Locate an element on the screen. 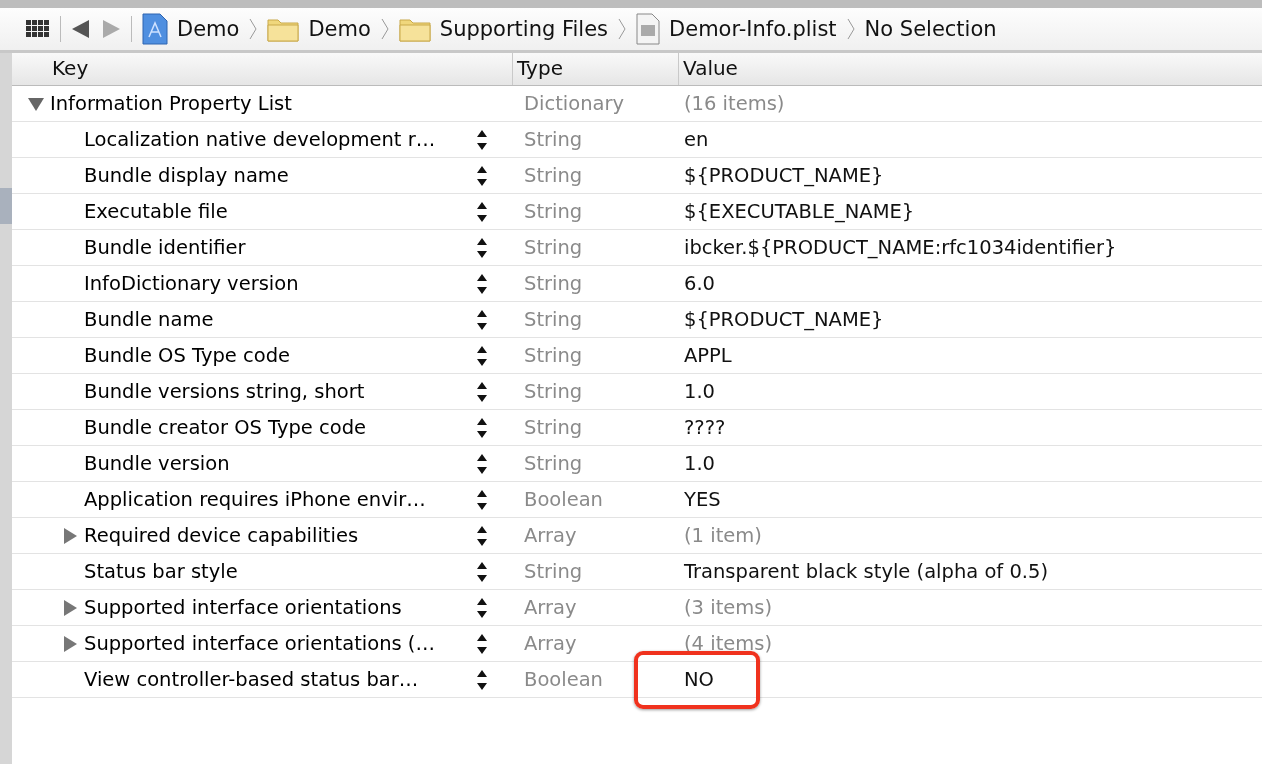 The image size is (1262, 764). value-text: ibcker.${PRODUCT_NAME:rfc1034identifier} is located at coordinates (900, 247).